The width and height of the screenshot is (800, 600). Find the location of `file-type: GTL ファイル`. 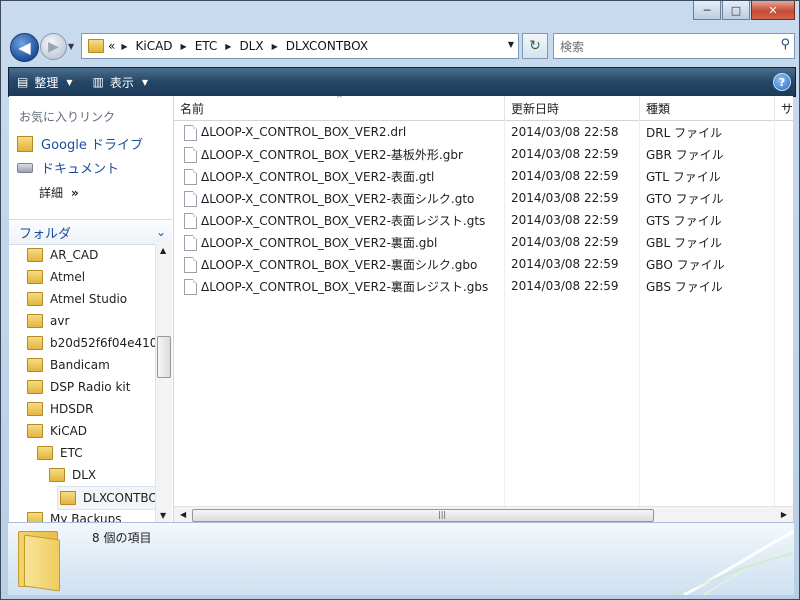

file-type: GTL ファイル is located at coordinates (683, 176).